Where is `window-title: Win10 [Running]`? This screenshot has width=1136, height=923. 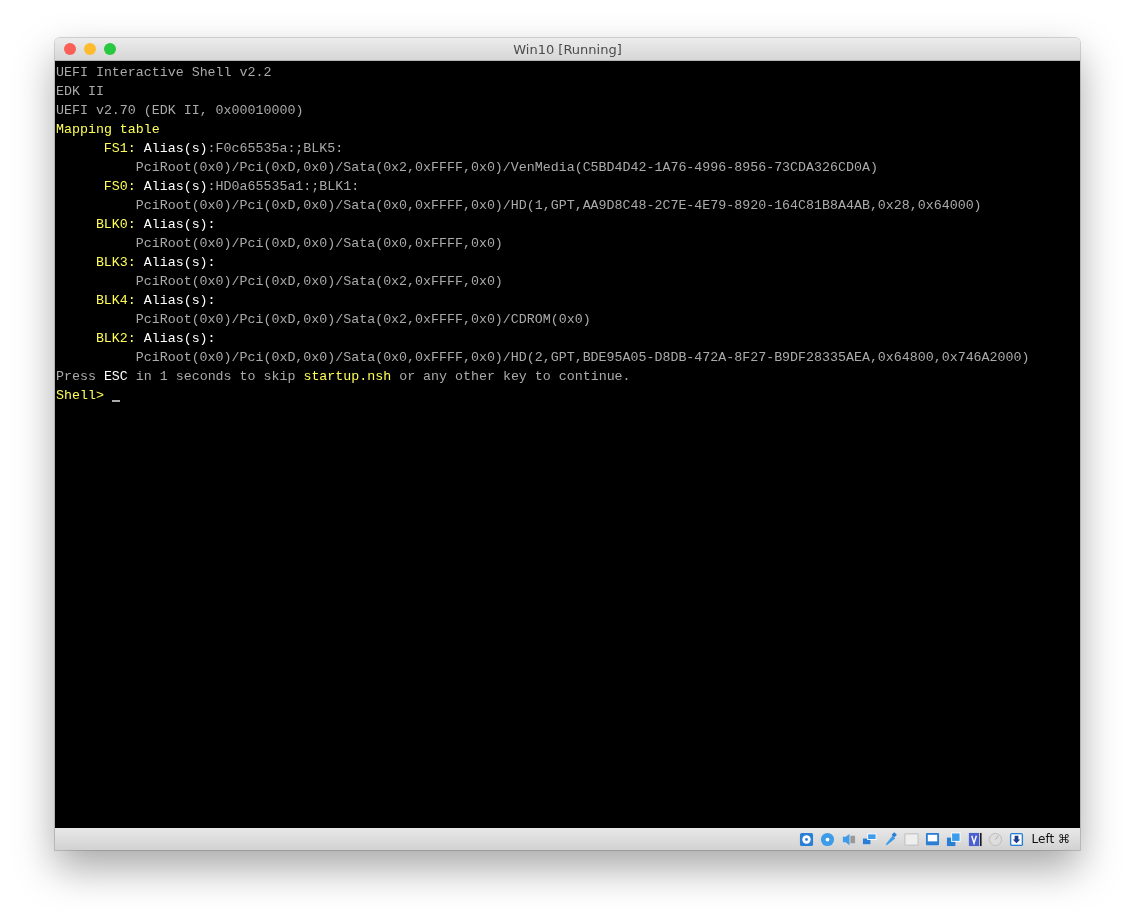
window-title: Win10 [Running] is located at coordinates (567, 49).